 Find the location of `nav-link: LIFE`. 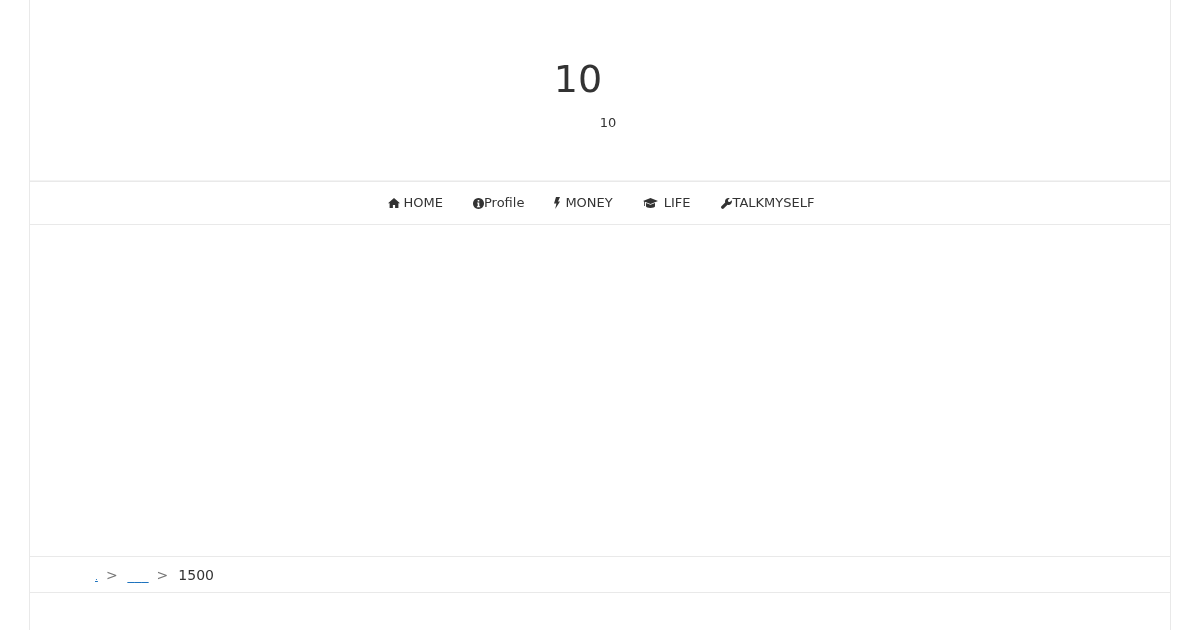

nav-link: LIFE is located at coordinates (666, 203).